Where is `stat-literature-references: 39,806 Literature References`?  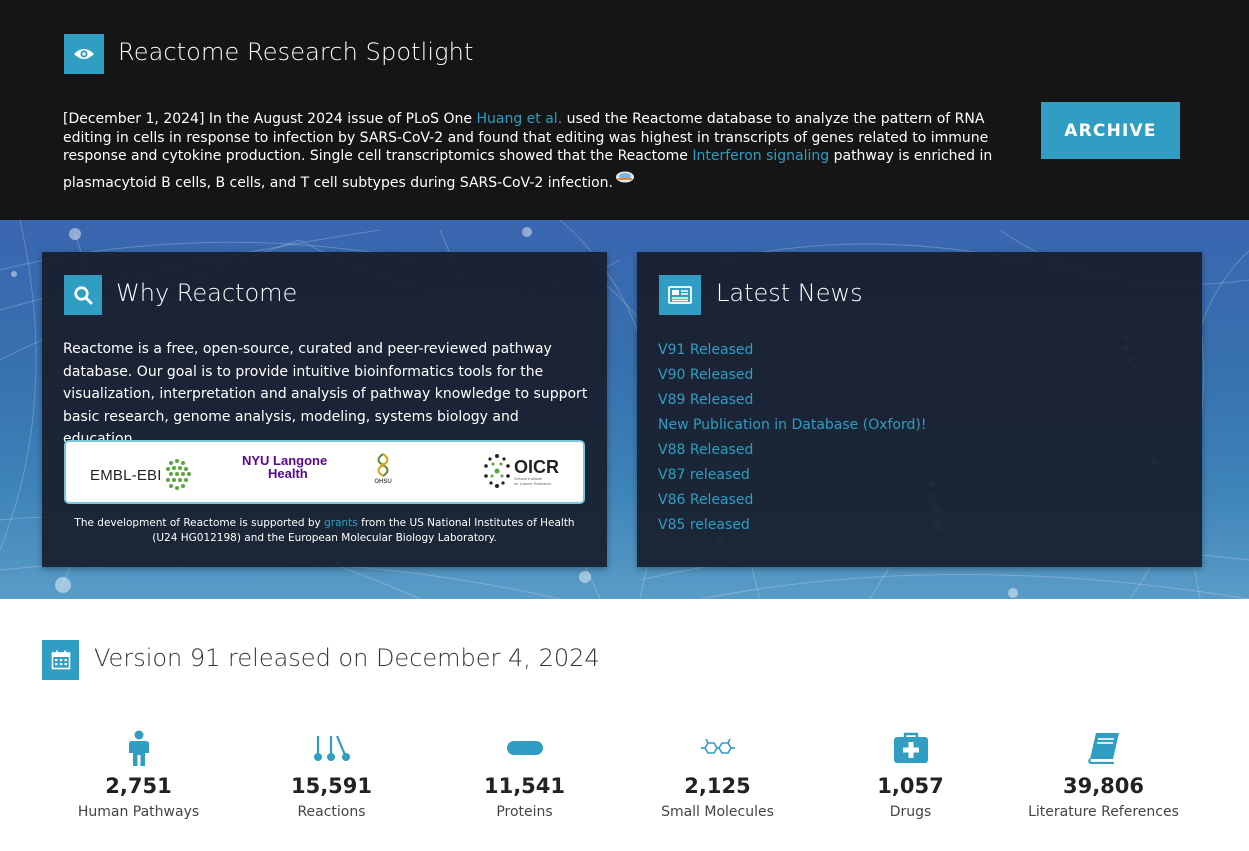 stat-literature-references: 39,806 Literature References is located at coordinates (1103, 775).